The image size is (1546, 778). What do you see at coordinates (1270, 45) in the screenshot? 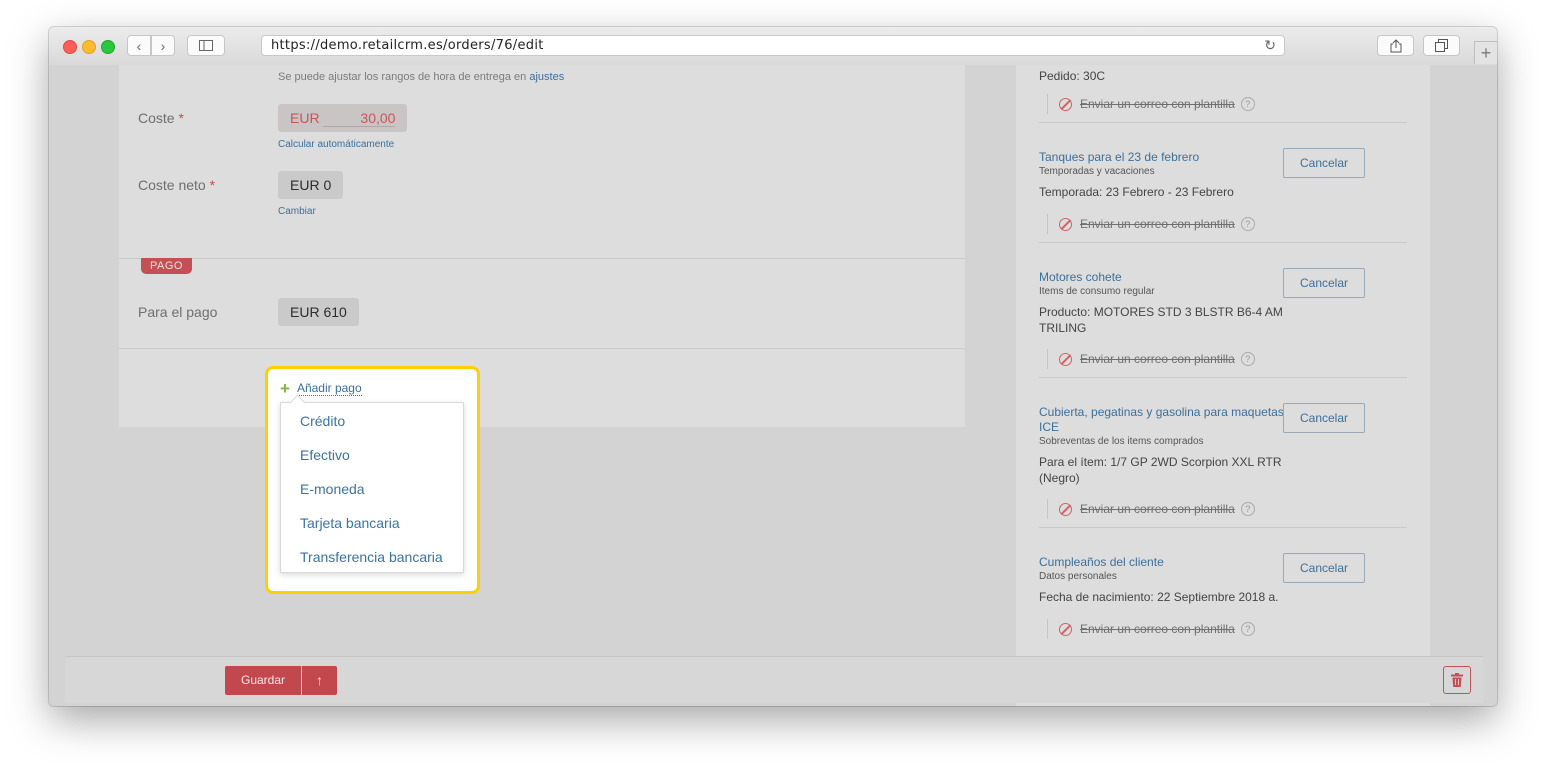
I see `reload-icon: ↻` at bounding box center [1270, 45].